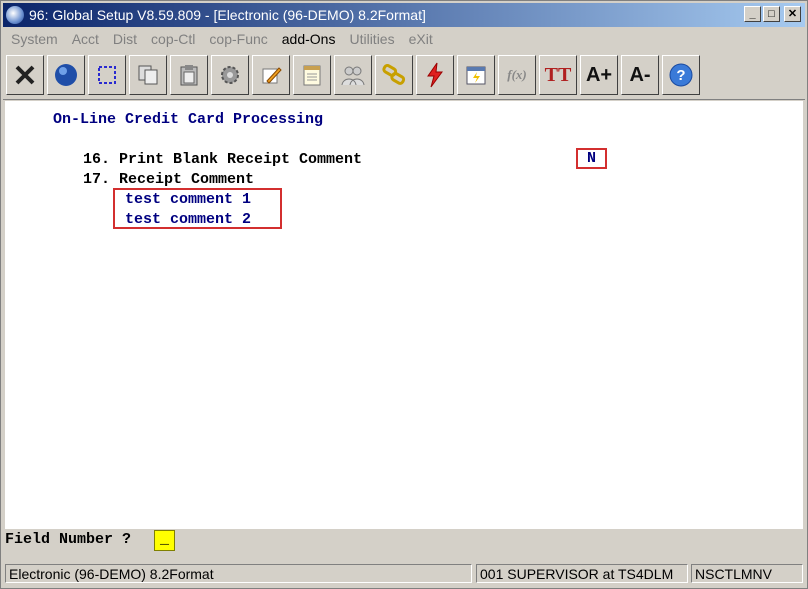  I want to click on menu-exit: eXit, so click(421, 39).